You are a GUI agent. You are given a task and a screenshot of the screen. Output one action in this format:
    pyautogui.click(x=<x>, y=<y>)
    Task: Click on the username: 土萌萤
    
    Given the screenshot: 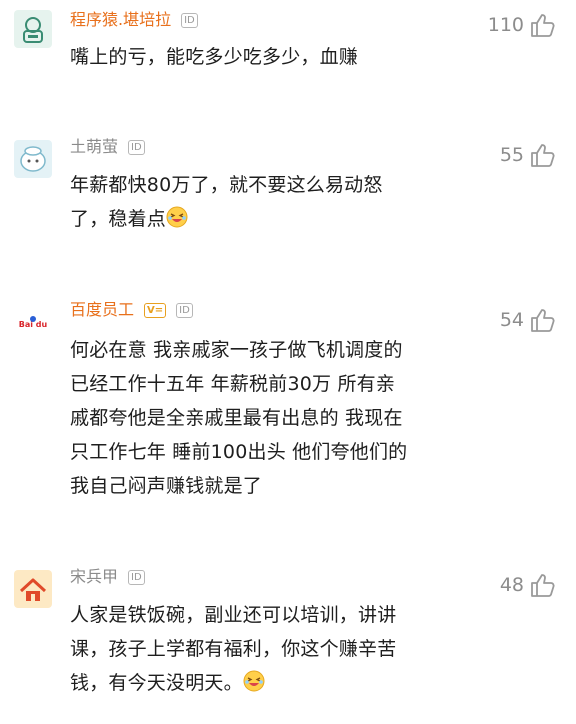 What is the action you would take?
    pyautogui.click(x=94, y=147)
    